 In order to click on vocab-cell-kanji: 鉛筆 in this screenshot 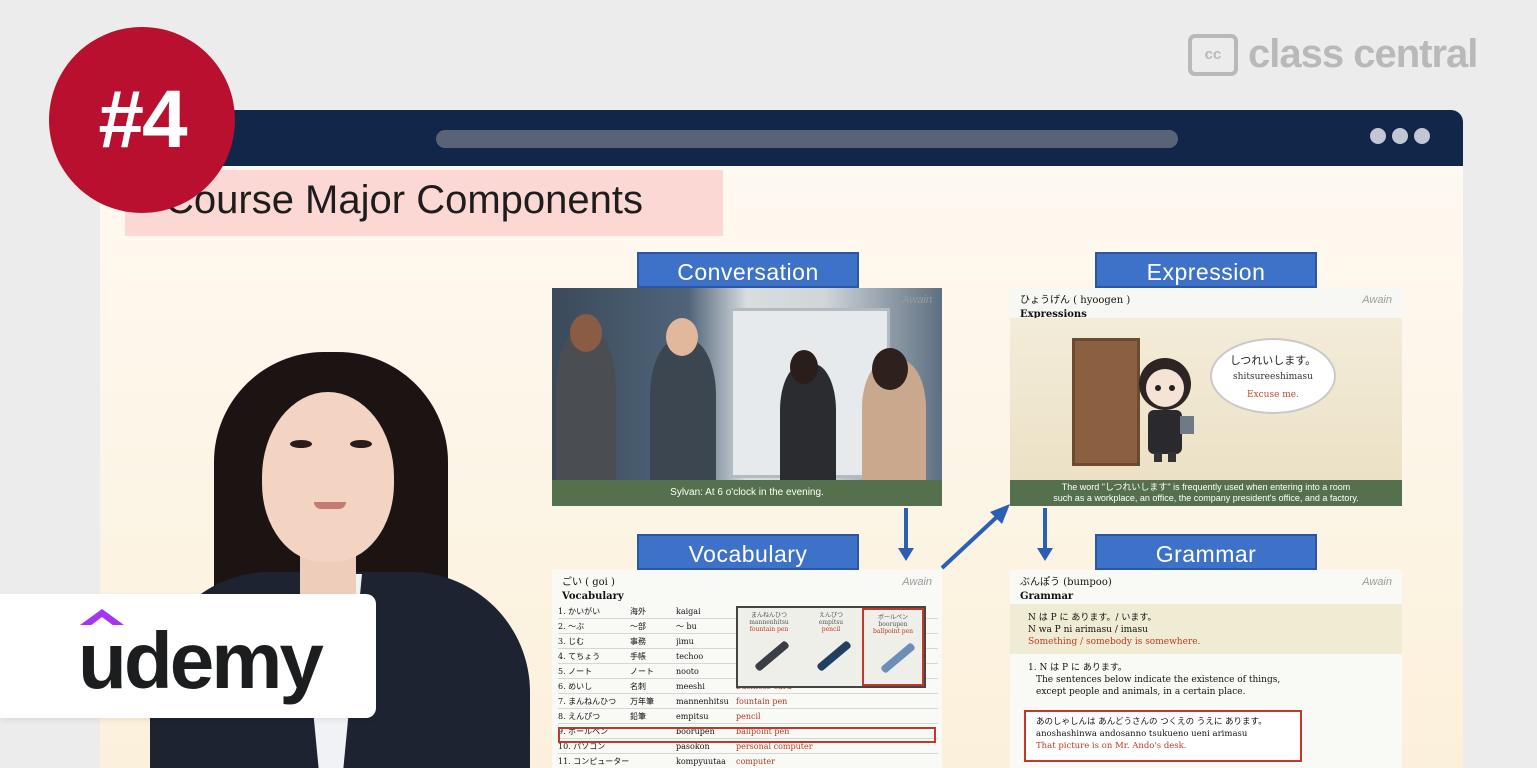, I will do `click(638, 716)`.